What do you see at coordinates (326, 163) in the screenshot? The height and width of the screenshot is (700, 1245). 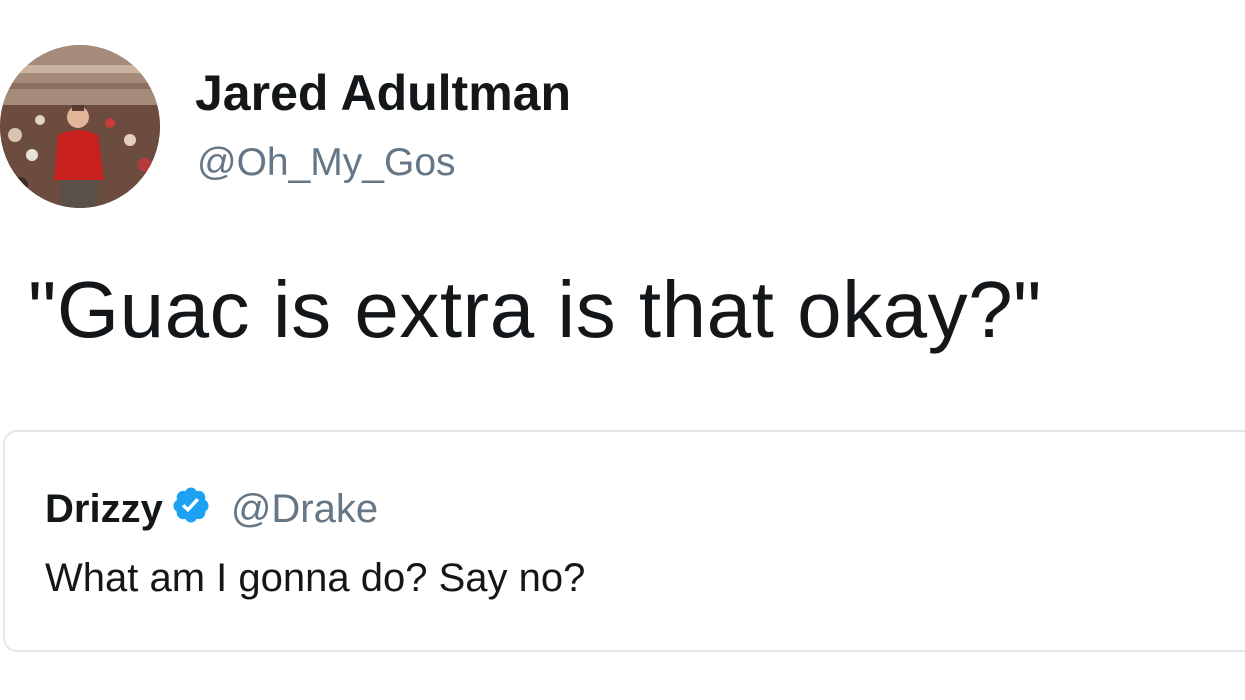 I see `author-handle: @Oh_My_Gos` at bounding box center [326, 163].